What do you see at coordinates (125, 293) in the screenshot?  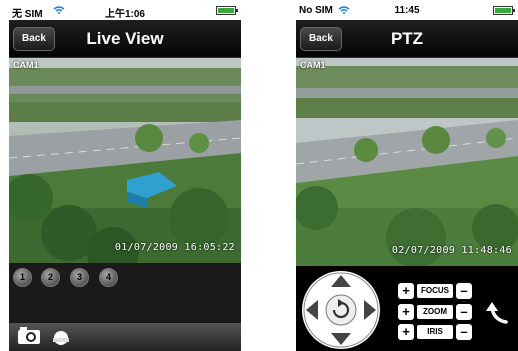 I see `channel-selector: 1 2 3 4` at bounding box center [125, 293].